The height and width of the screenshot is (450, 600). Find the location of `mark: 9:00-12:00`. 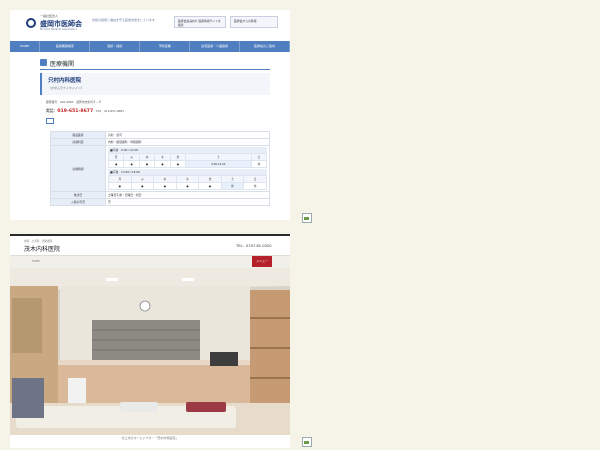

mark: 9:00-12:00 is located at coordinates (218, 164).